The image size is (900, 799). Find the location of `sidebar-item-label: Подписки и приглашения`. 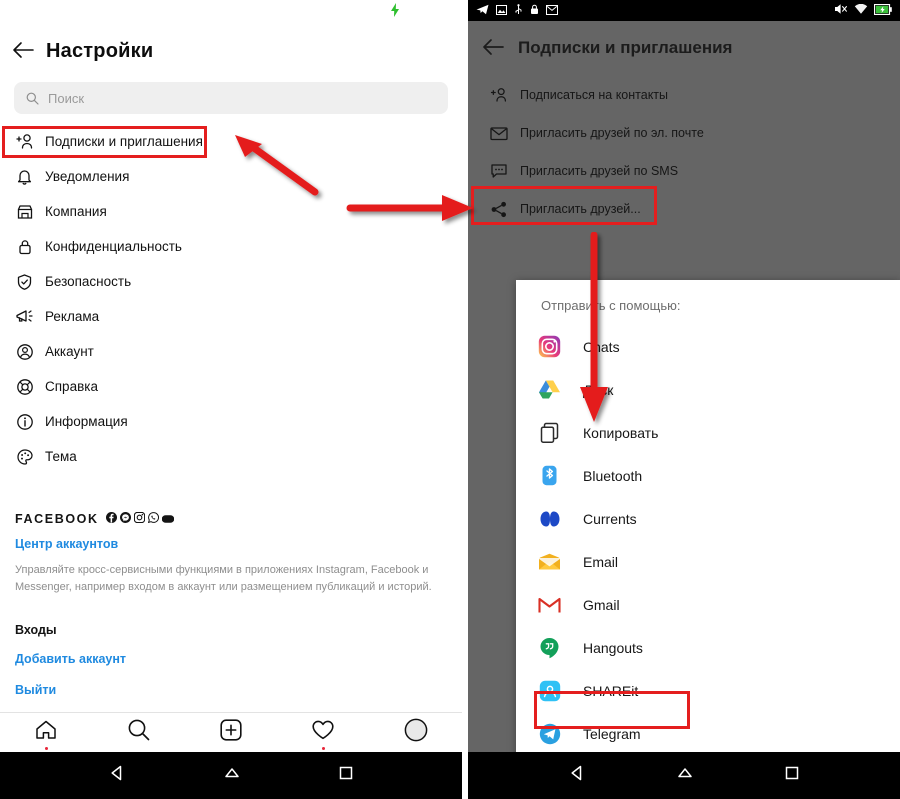

sidebar-item-label: Подписки и приглашения is located at coordinates (124, 141).